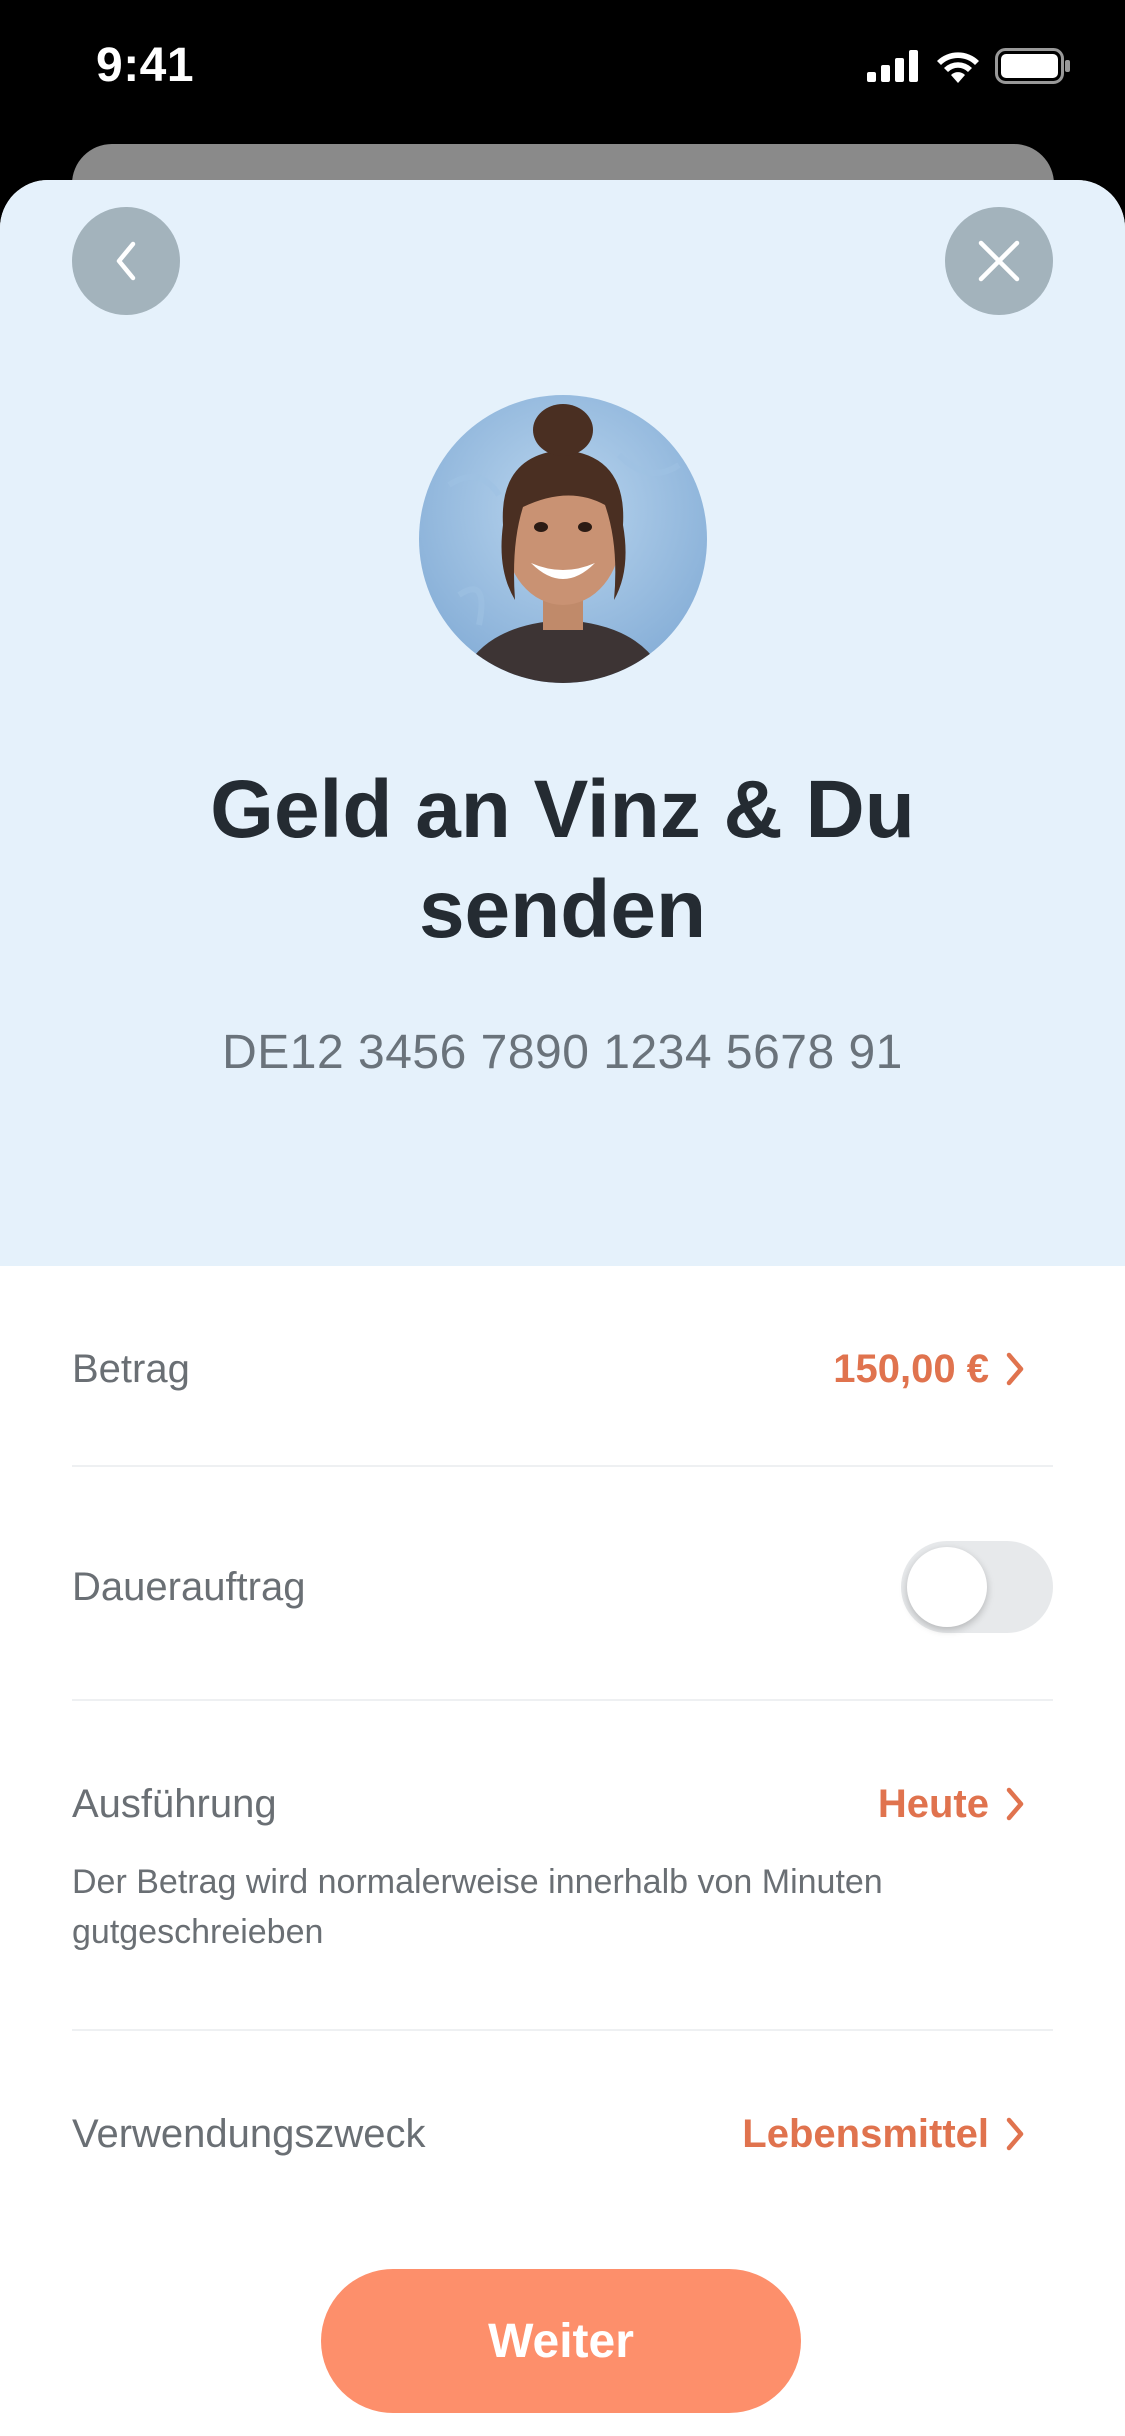  I want to click on purpose-row: Verwendungszweck Lebensmittel, so click(562, 2135).